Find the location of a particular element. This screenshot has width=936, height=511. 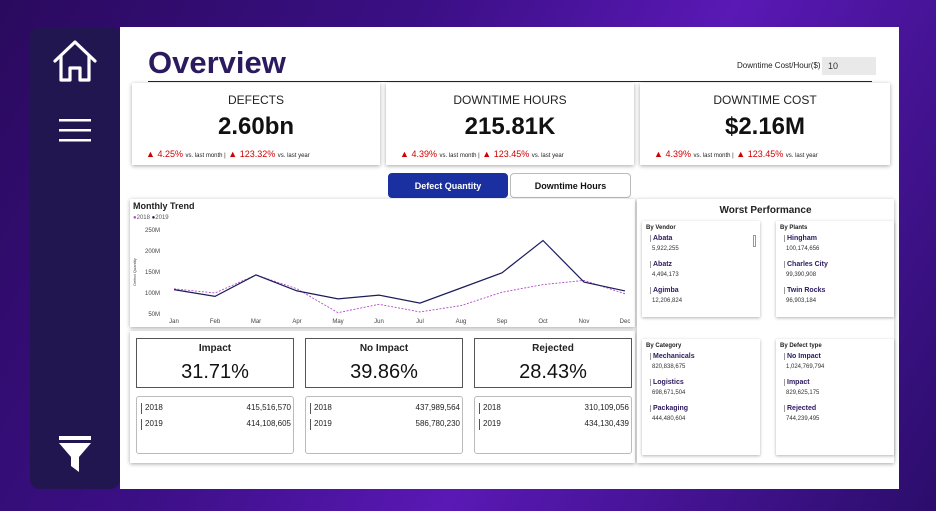

kpi-value: 215.81K is located at coordinates (510, 126).